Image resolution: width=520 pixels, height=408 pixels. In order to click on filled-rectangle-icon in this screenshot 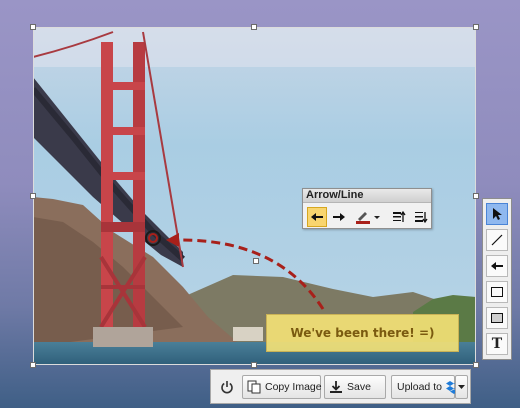, I will do `click(497, 318)`.